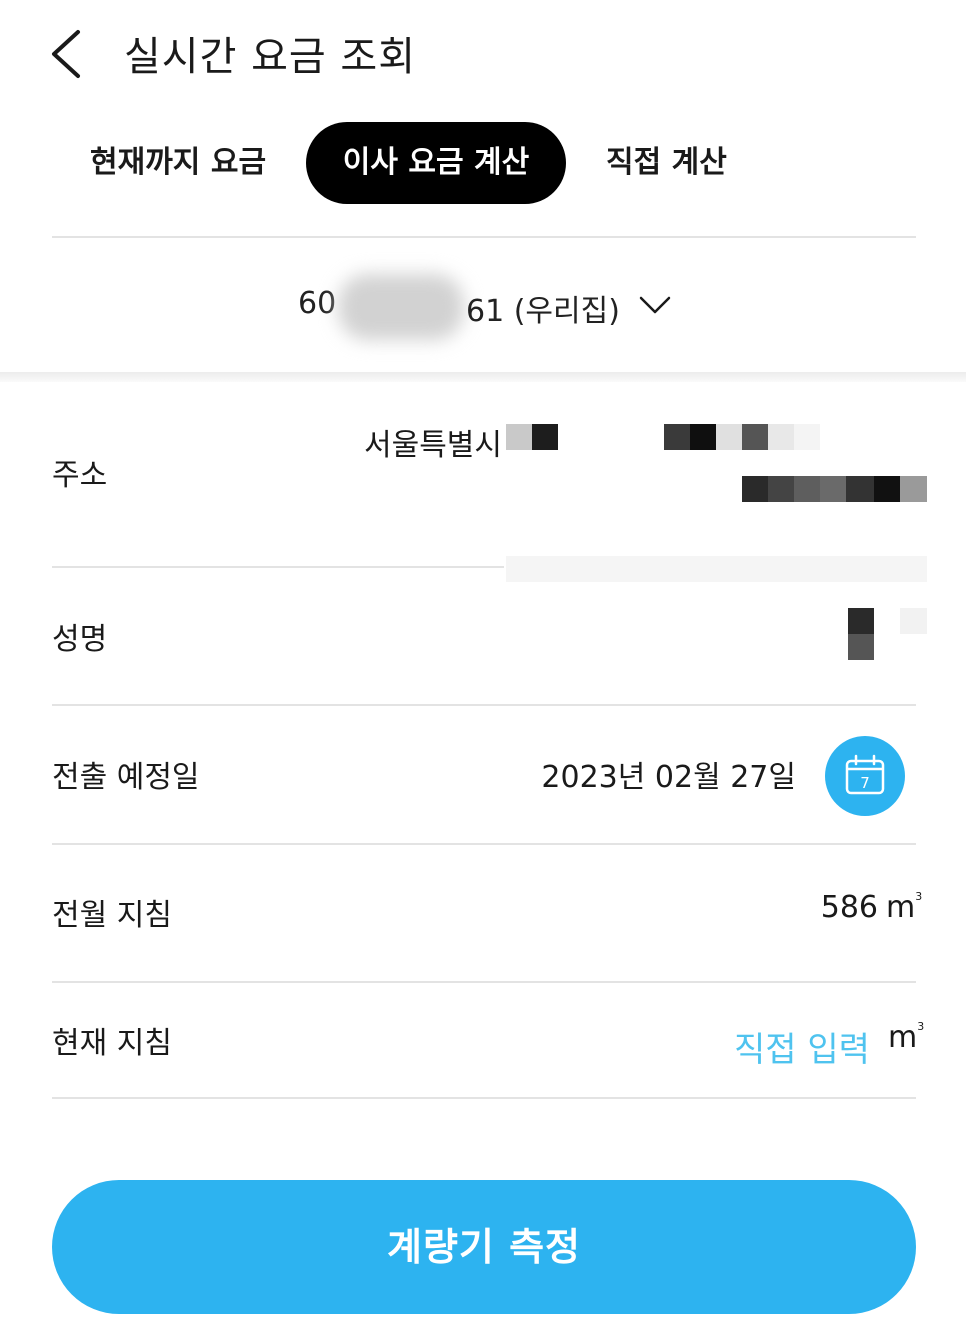  Describe the element at coordinates (433, 445) in the screenshot. I see `address-value: 서울특별시` at that location.